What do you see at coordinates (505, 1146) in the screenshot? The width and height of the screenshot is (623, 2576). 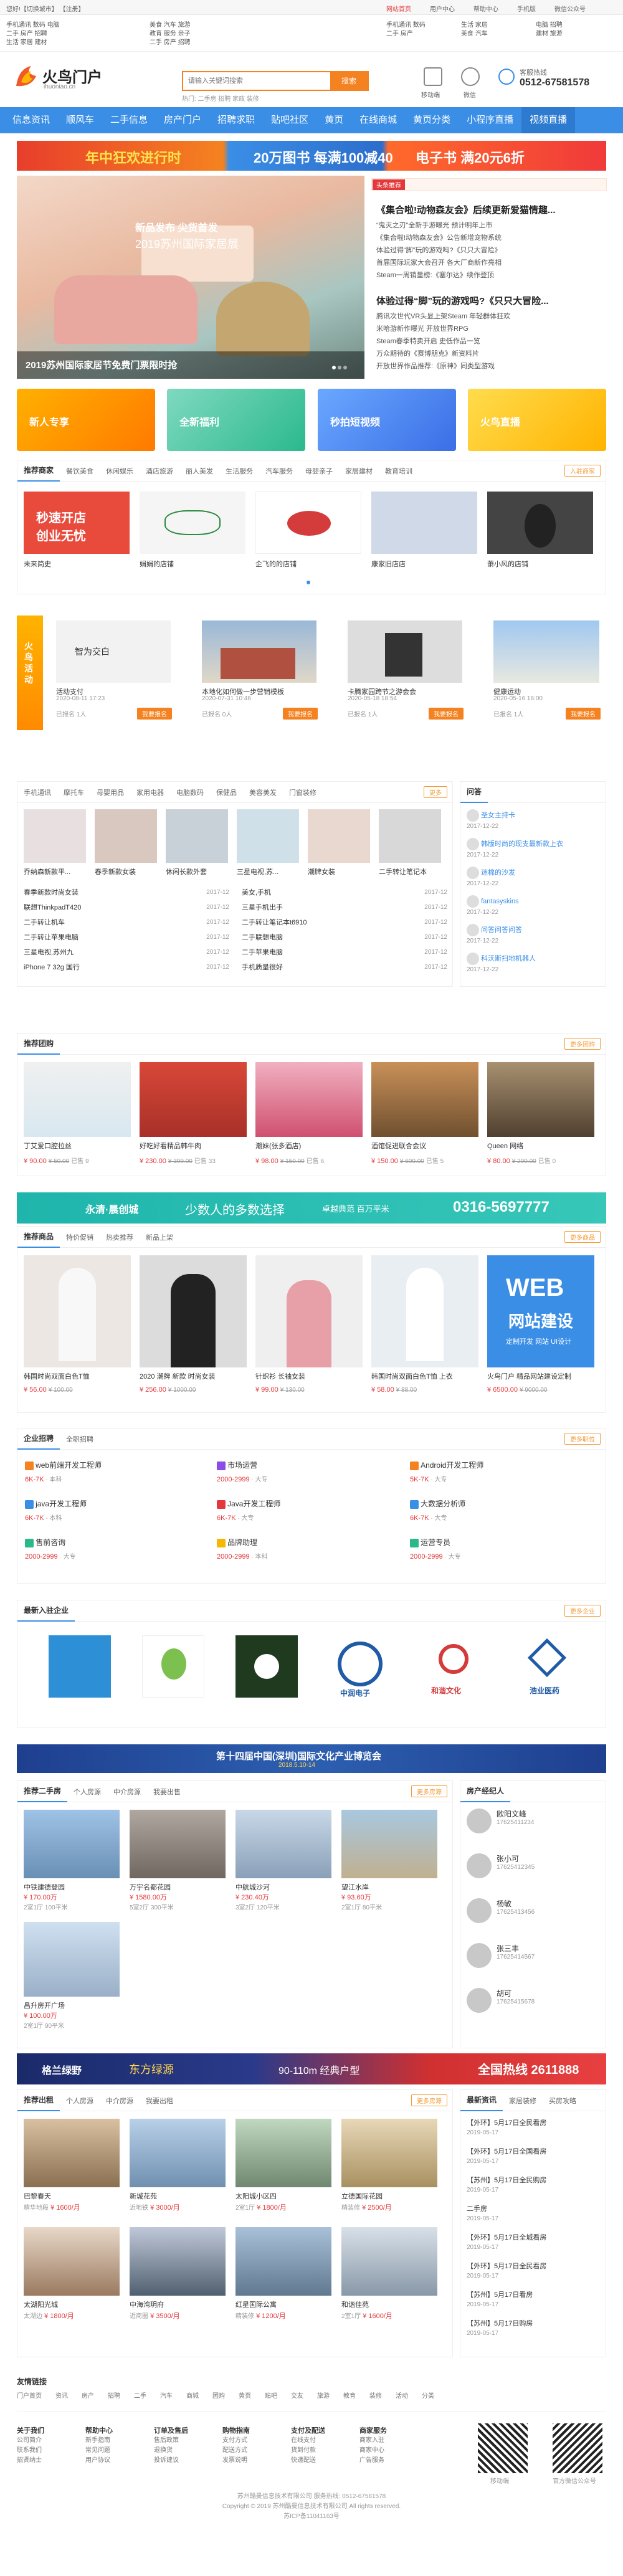 I see `deal-title: Queen 网络` at bounding box center [505, 1146].